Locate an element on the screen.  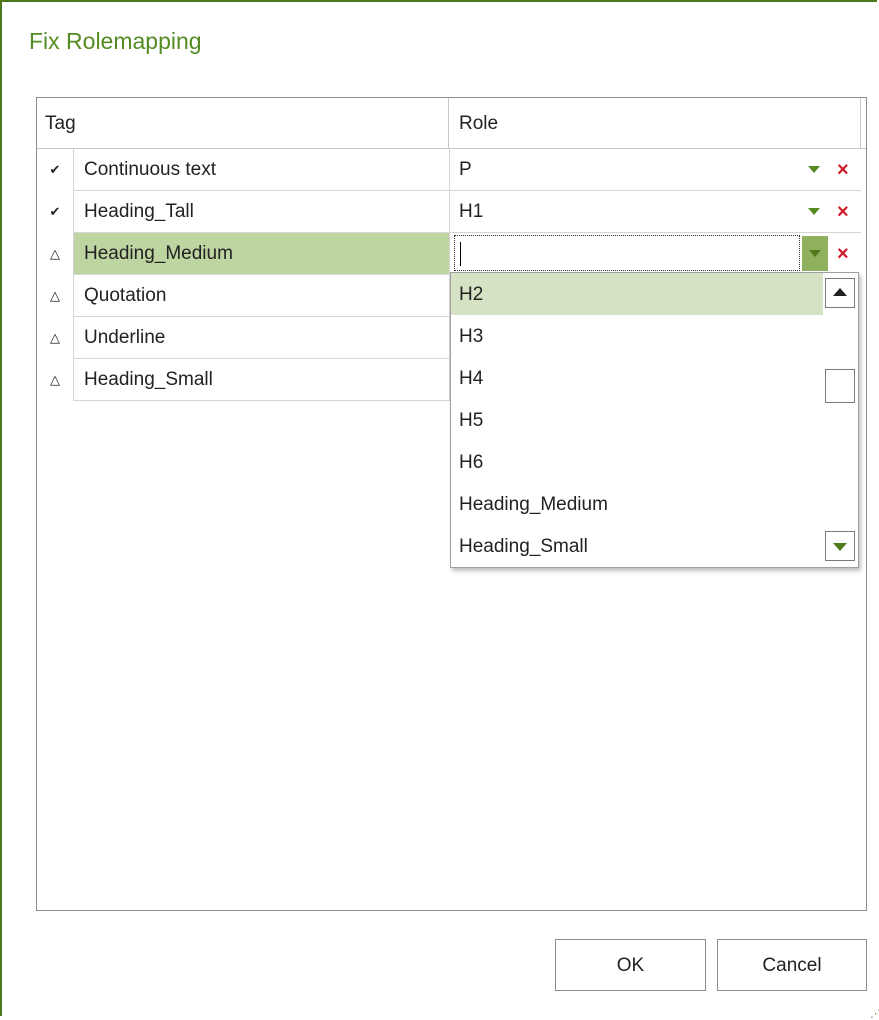
cancel-button: Cancel is located at coordinates (792, 965).